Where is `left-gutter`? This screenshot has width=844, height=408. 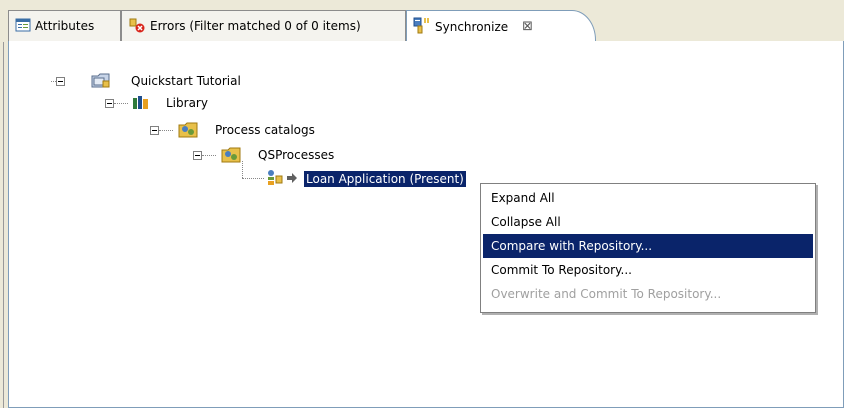
left-gutter is located at coordinates (4, 204).